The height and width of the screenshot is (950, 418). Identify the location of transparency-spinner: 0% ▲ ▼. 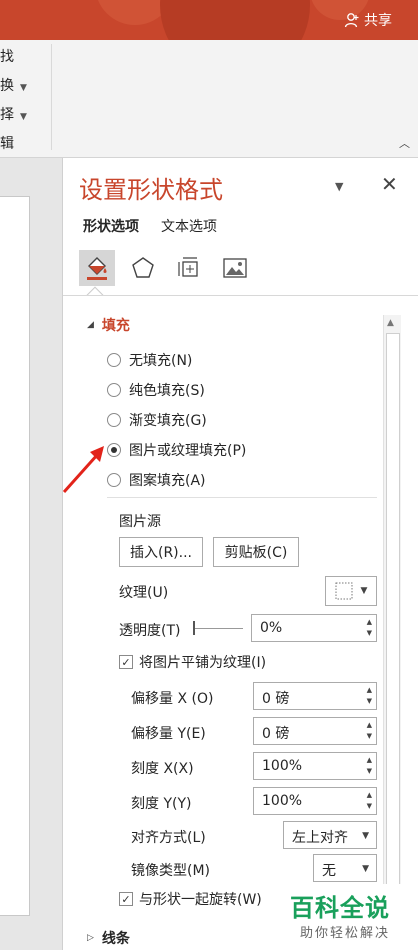
(314, 628).